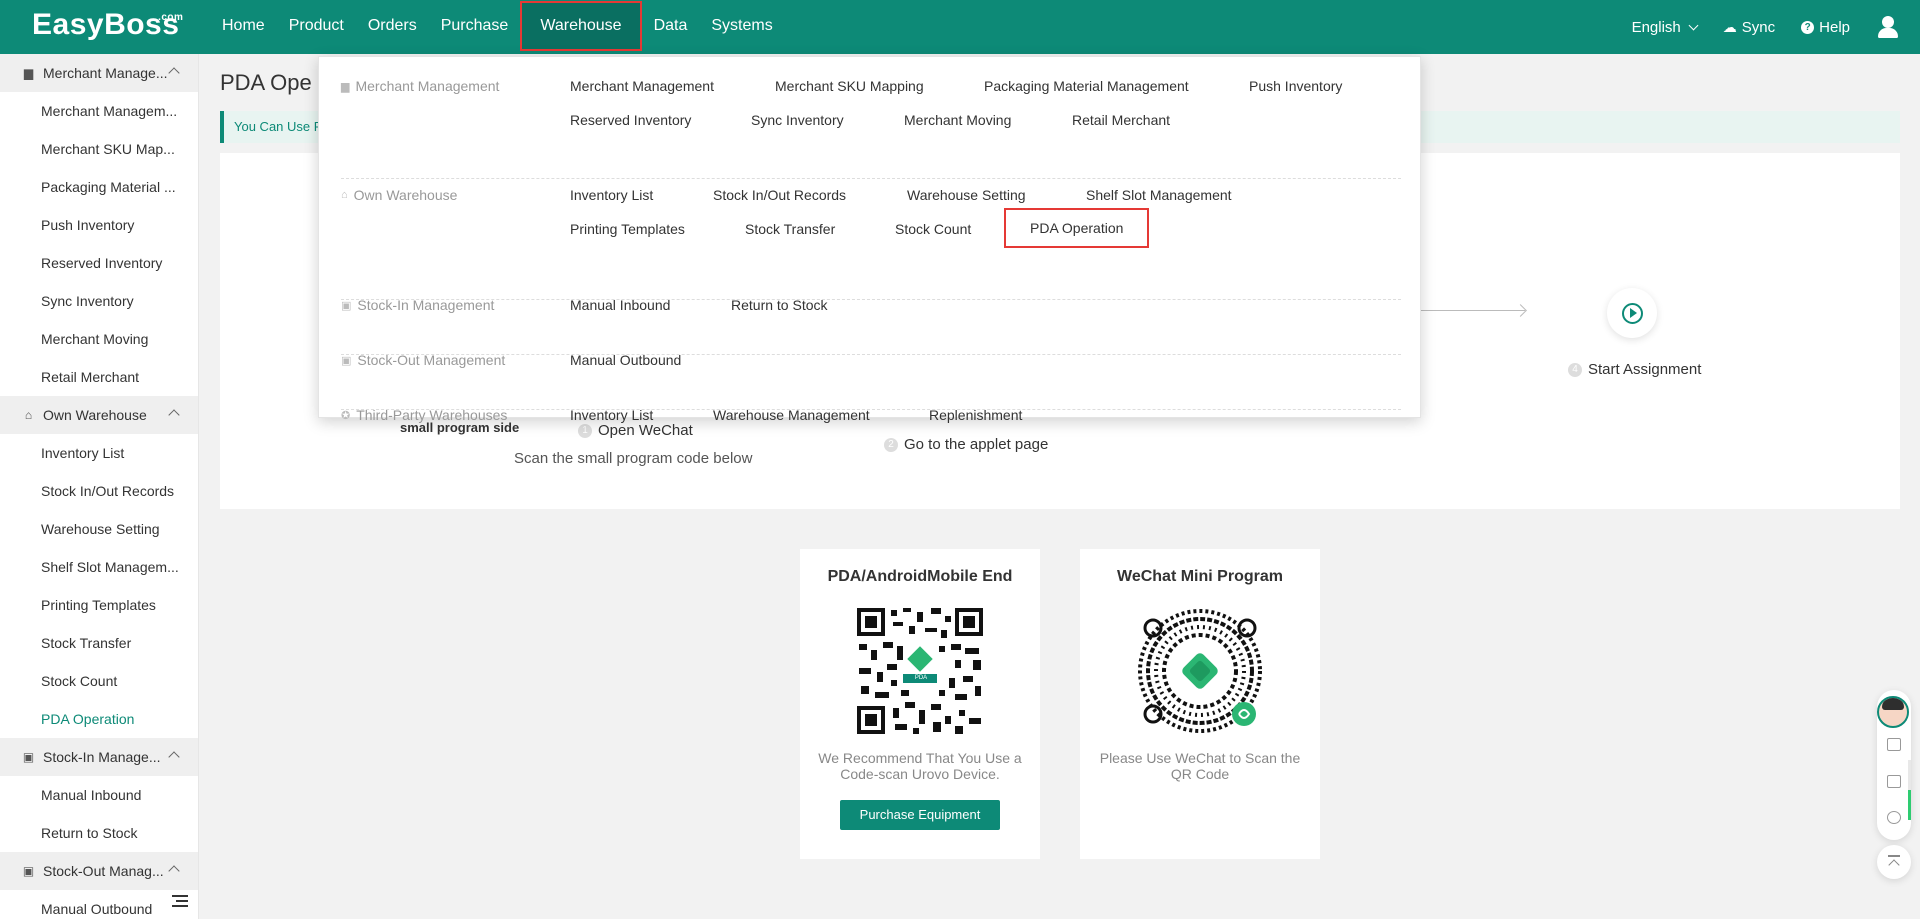 The height and width of the screenshot is (919, 1920). I want to click on sidebar-item-manual-inbound: Manual Inbound, so click(99, 795).